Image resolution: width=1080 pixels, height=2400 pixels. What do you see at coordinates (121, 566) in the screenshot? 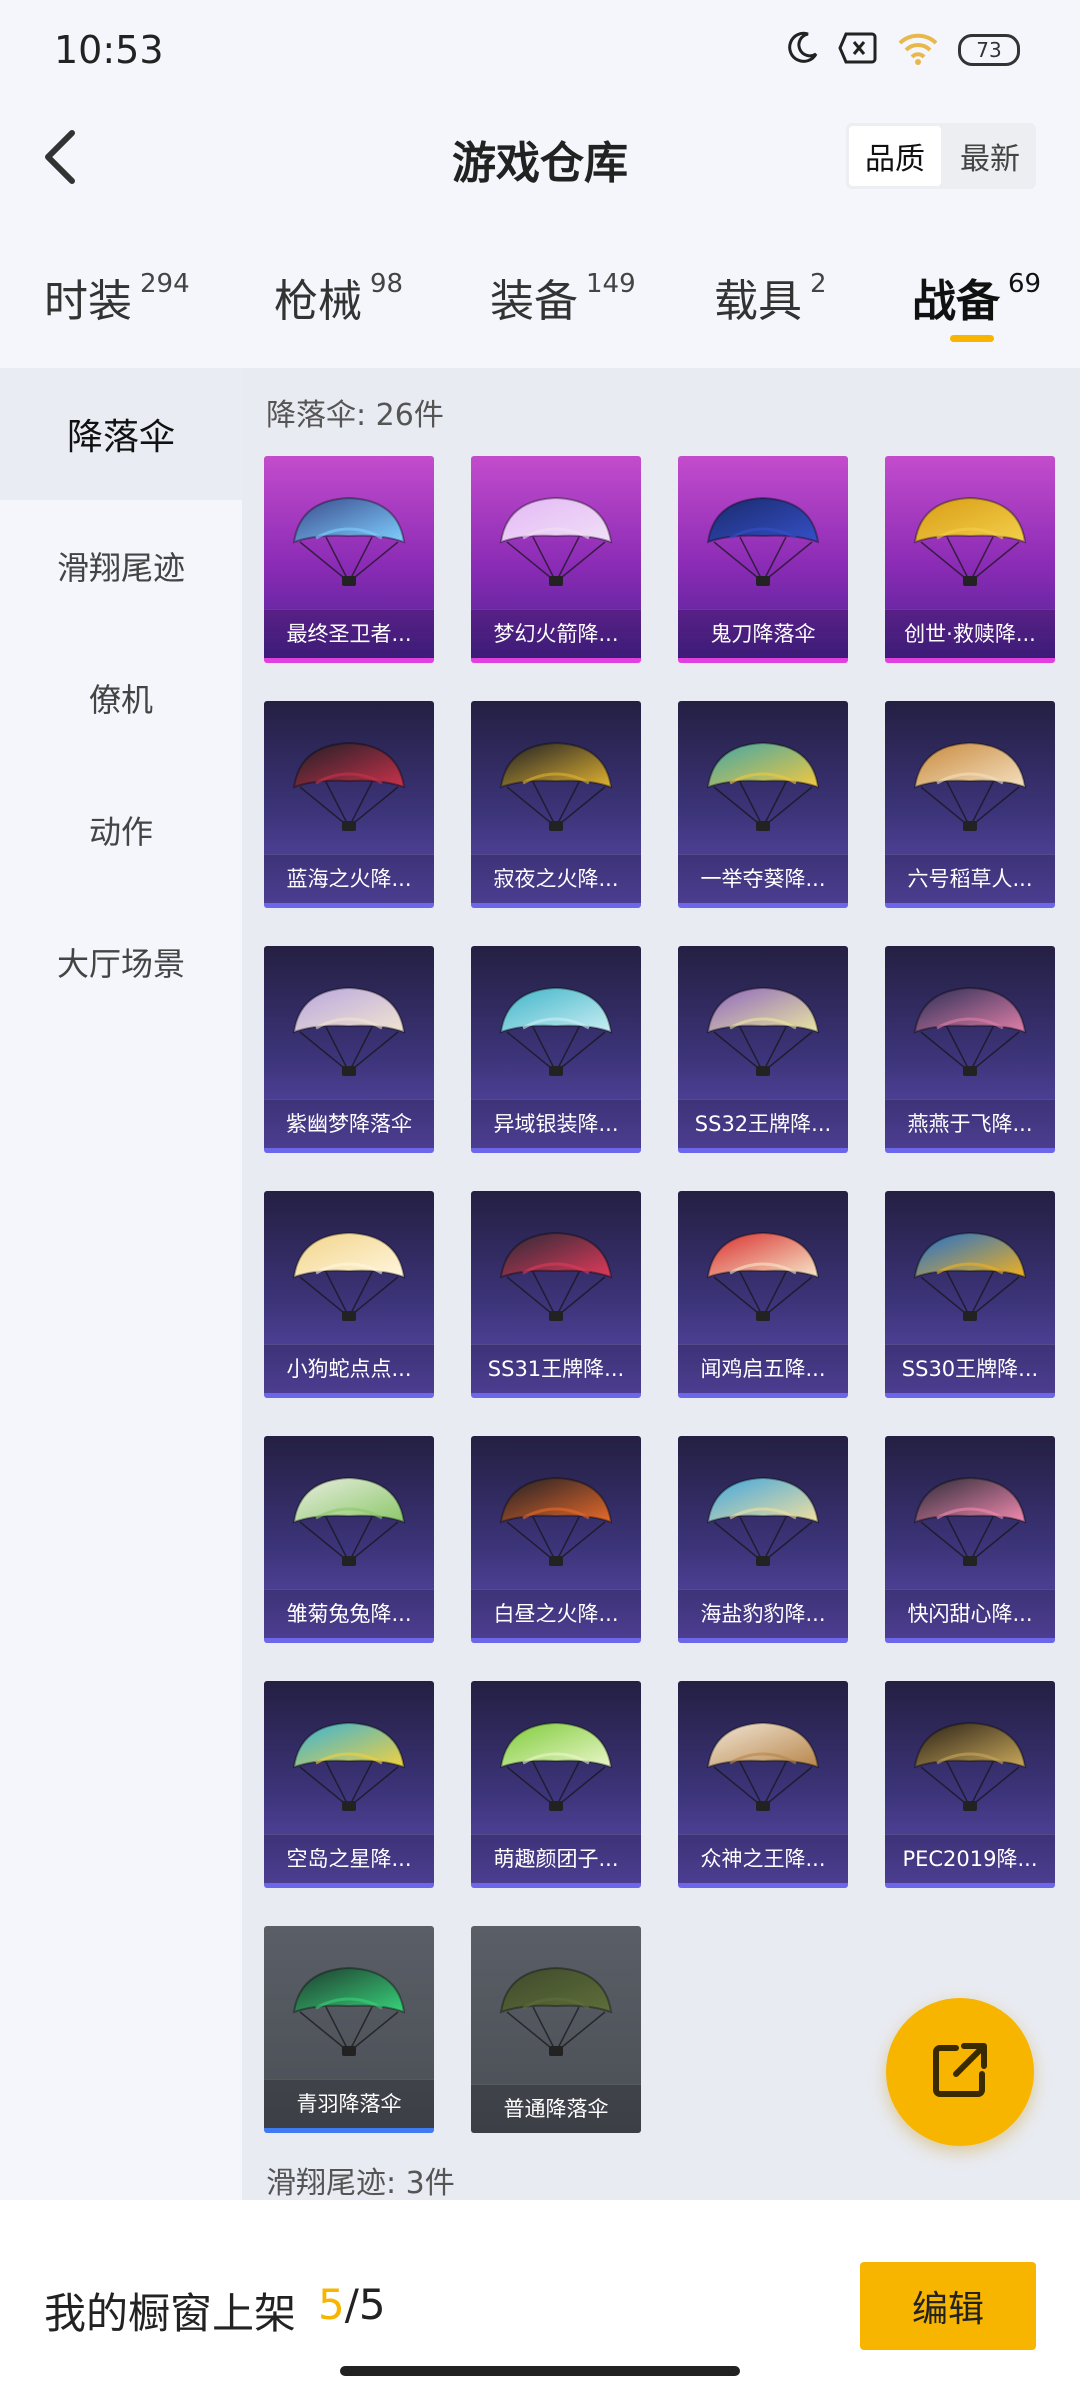
I see `sidebar-item-glide-trail: 滑翔尾迹` at bounding box center [121, 566].